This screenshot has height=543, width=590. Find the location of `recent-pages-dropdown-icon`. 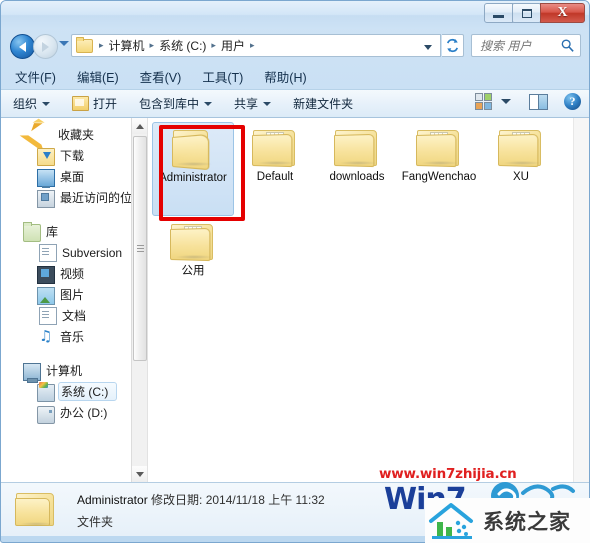

recent-pages-dropdown-icon is located at coordinates (64, 43).